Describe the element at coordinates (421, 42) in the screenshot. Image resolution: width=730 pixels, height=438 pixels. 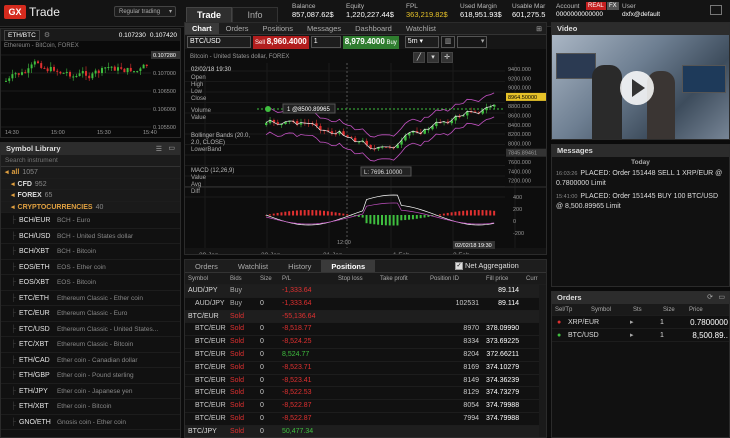
I see `interval-select: 5m ▾` at that location.